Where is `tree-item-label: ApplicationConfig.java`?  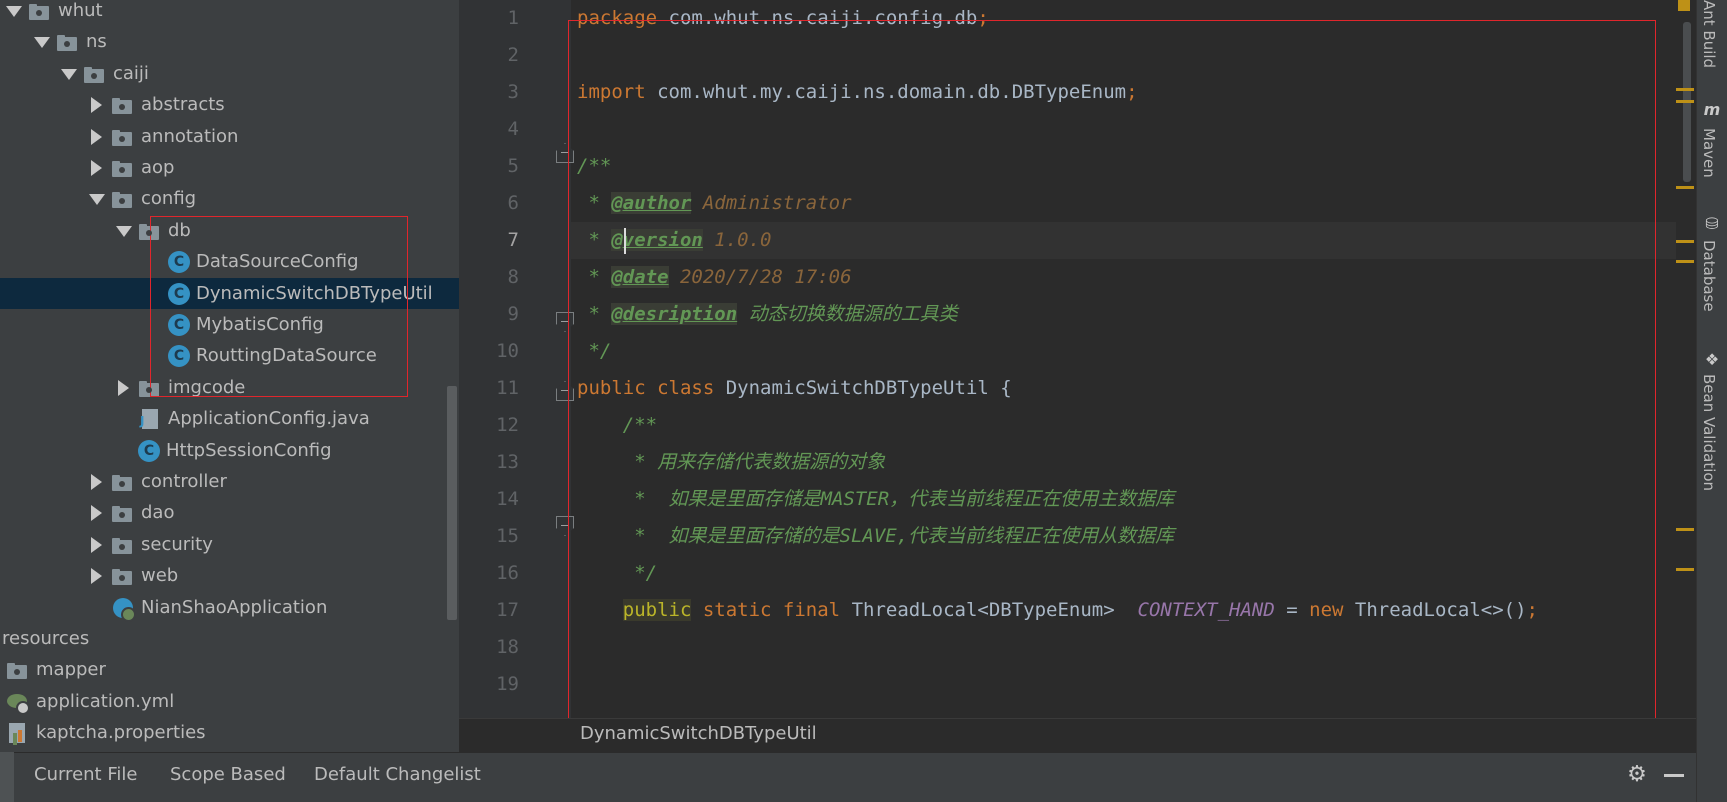 tree-item-label: ApplicationConfig.java is located at coordinates (269, 418).